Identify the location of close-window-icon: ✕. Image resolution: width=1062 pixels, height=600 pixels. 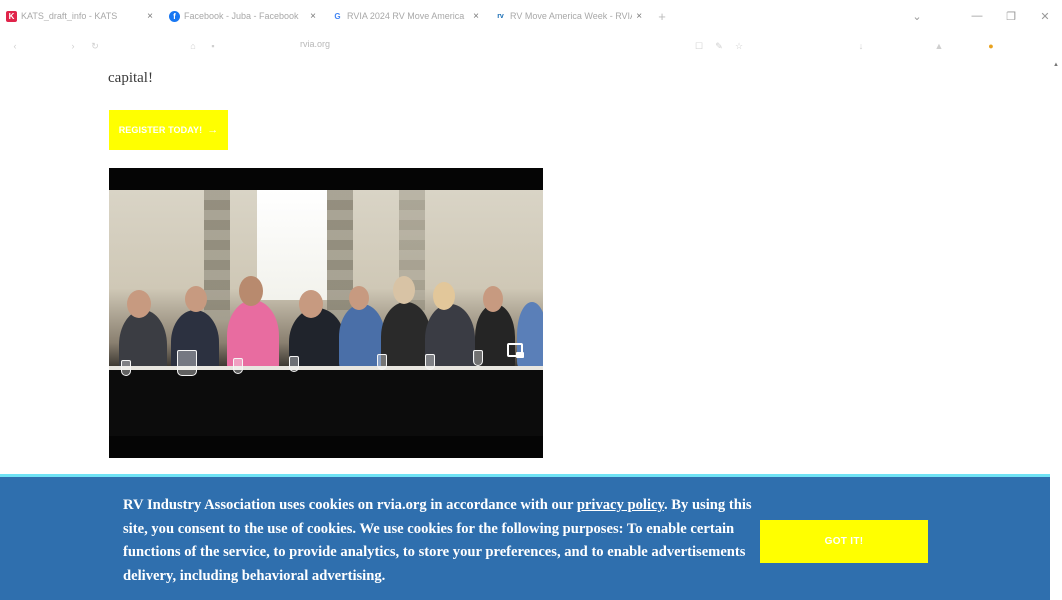
(1045, 16).